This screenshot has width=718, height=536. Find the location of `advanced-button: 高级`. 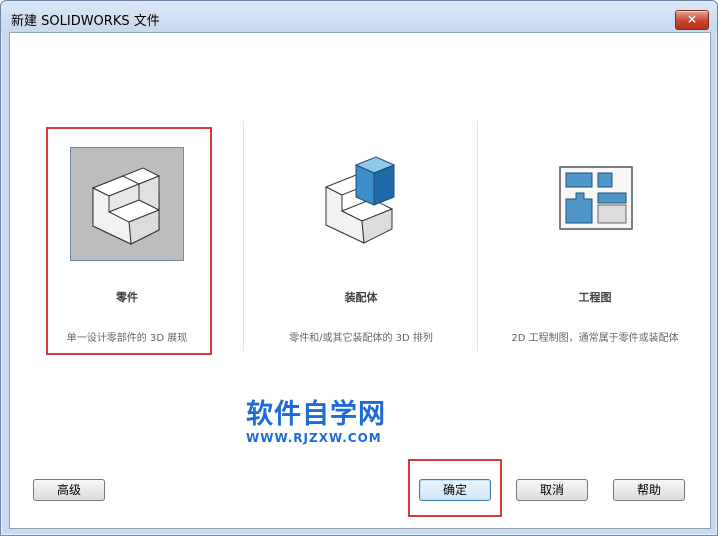

advanced-button: 高级 is located at coordinates (69, 490).